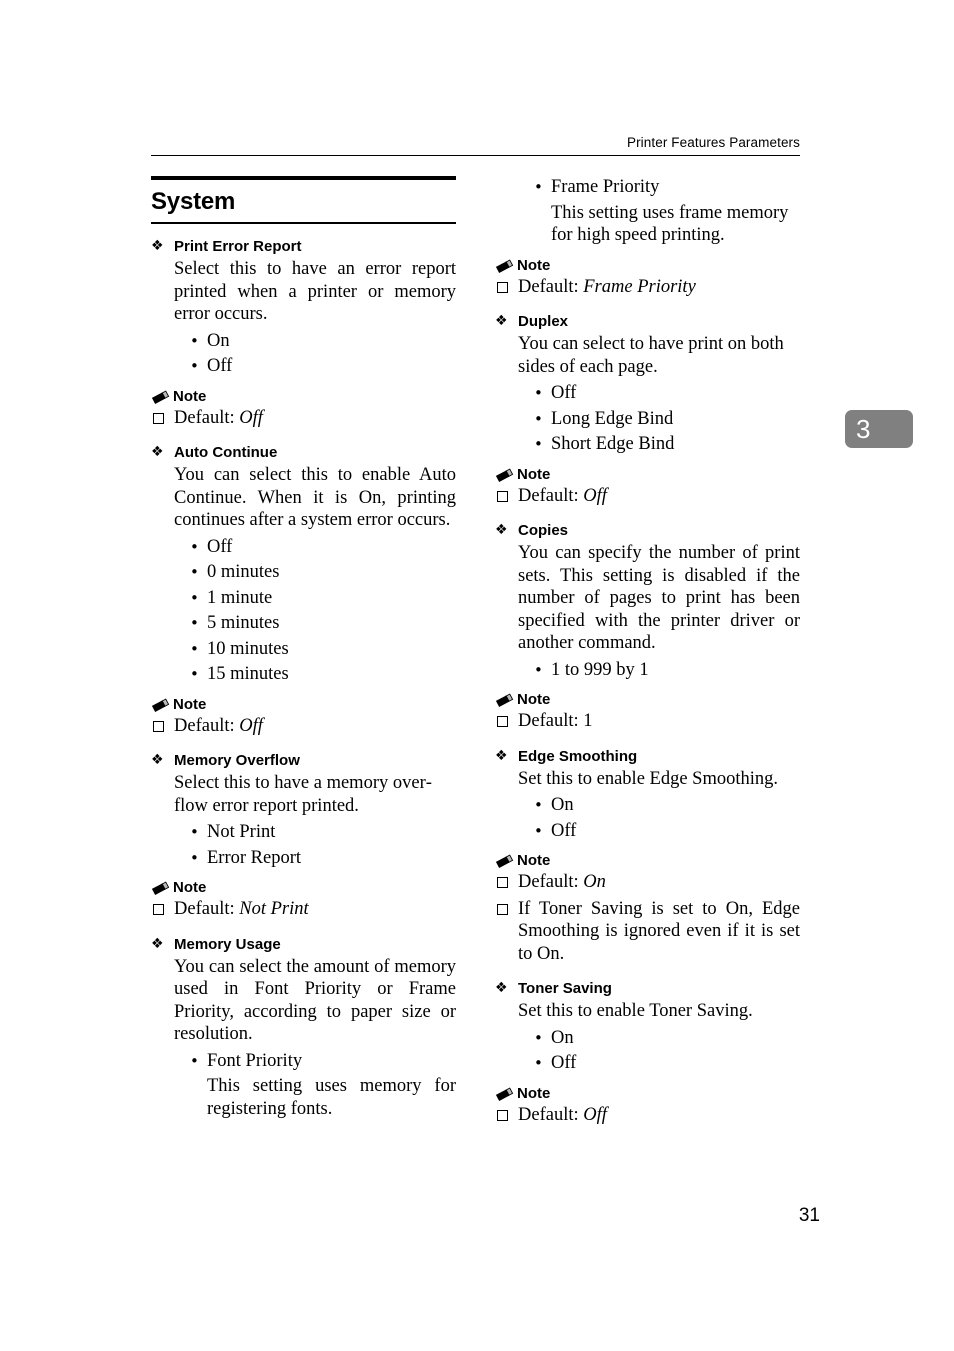  Describe the element at coordinates (248, 648) in the screenshot. I see `option-label: 10 minutes` at that location.